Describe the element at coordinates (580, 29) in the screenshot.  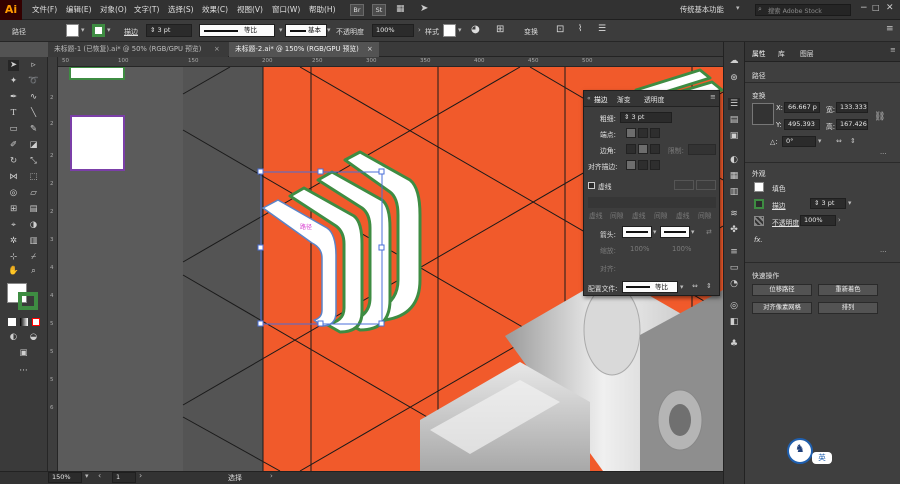
I see `warp-icon: ⌇` at that location.